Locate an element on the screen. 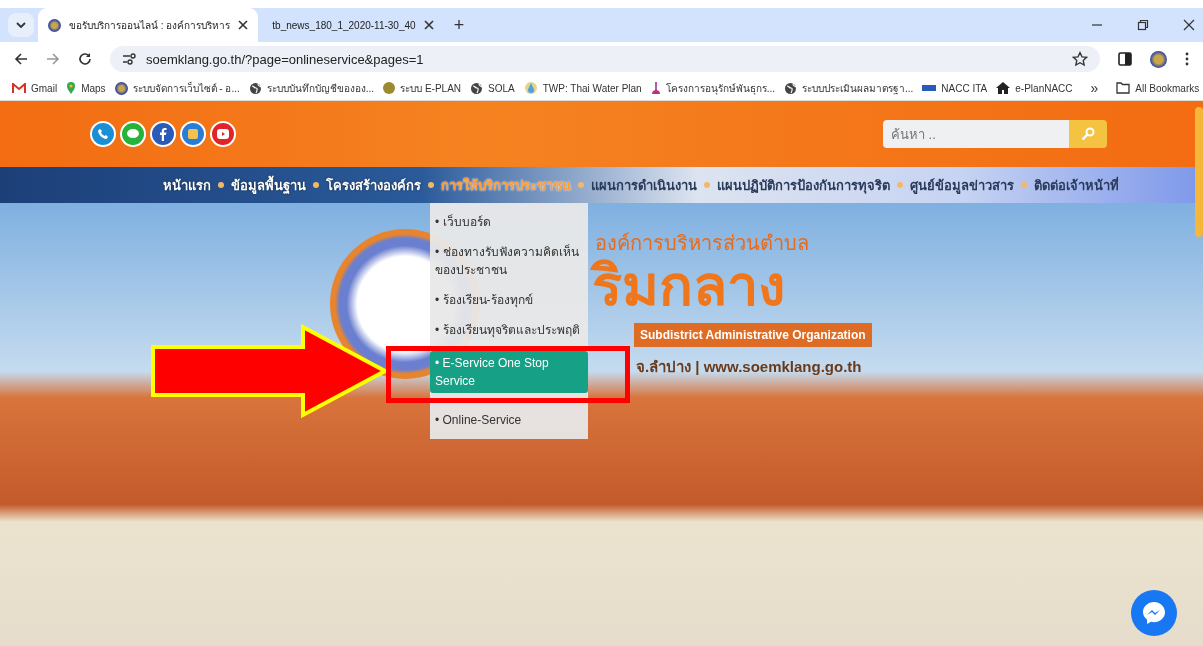  water-drop-icon is located at coordinates (530, 88).